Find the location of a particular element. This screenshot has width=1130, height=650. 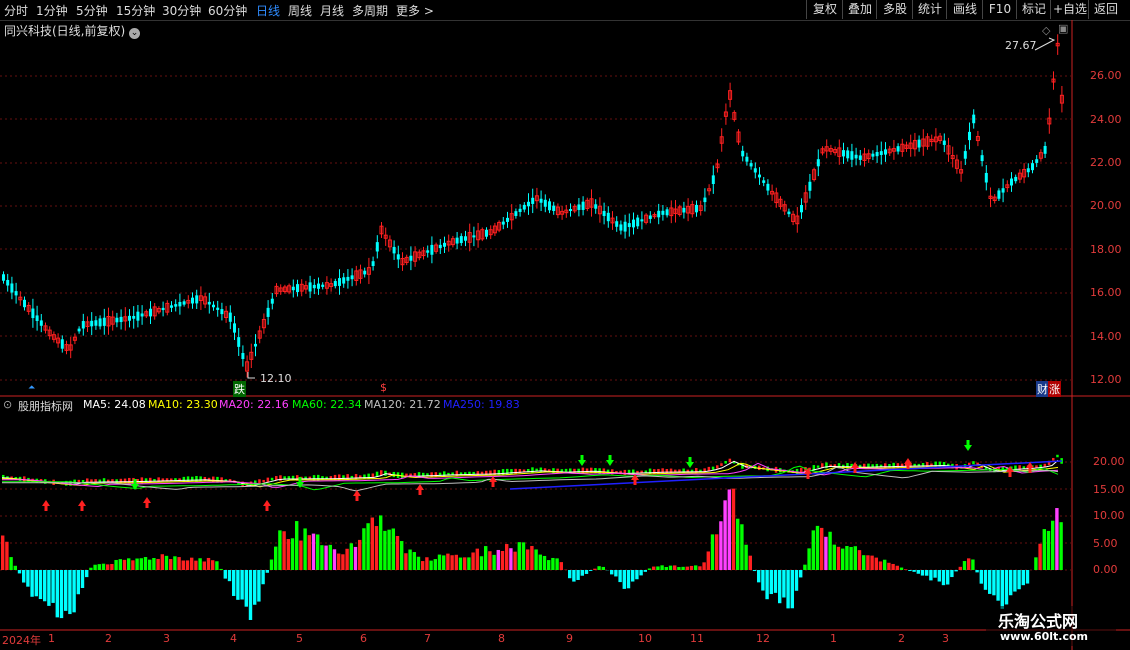

double-caret-icon: ⏶ is located at coordinates (31, 388).